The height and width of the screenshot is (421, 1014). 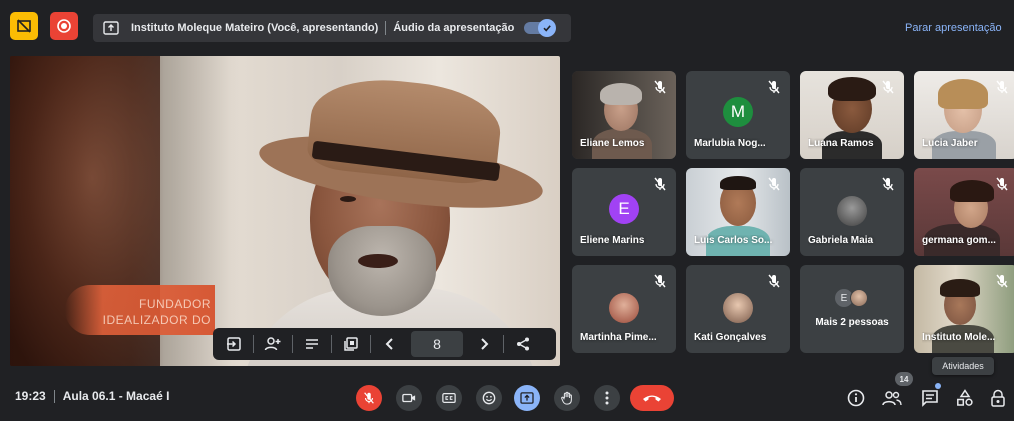 I want to click on participant-tile-gabriela-maia: Gabriela Maia, so click(x=852, y=212).